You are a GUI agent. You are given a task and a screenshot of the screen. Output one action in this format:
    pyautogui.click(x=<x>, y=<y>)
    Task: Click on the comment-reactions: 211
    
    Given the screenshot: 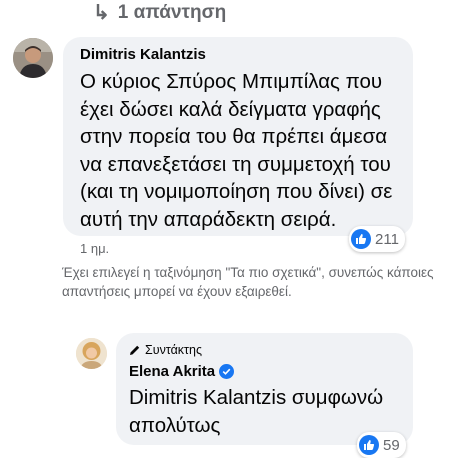 What is the action you would take?
    pyautogui.click(x=377, y=239)
    